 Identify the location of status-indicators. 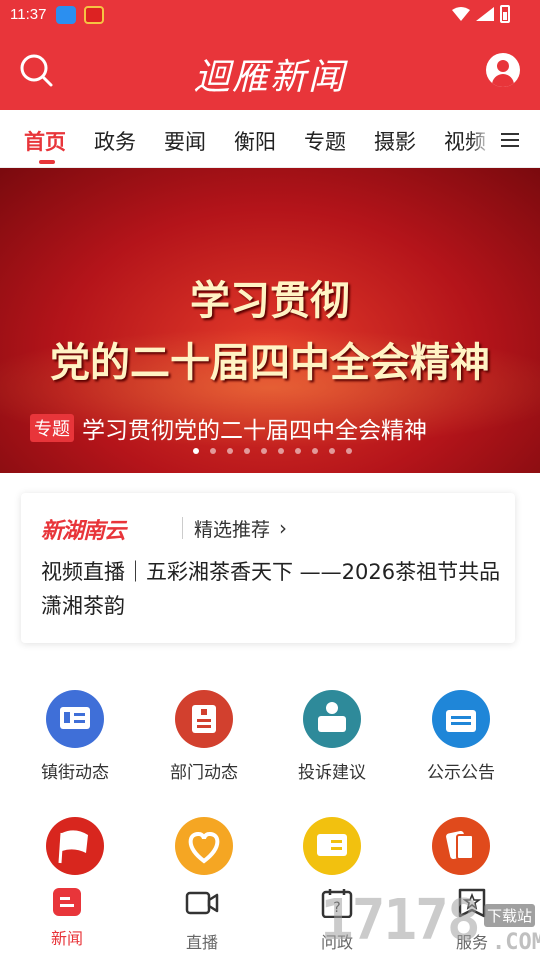
(481, 14).